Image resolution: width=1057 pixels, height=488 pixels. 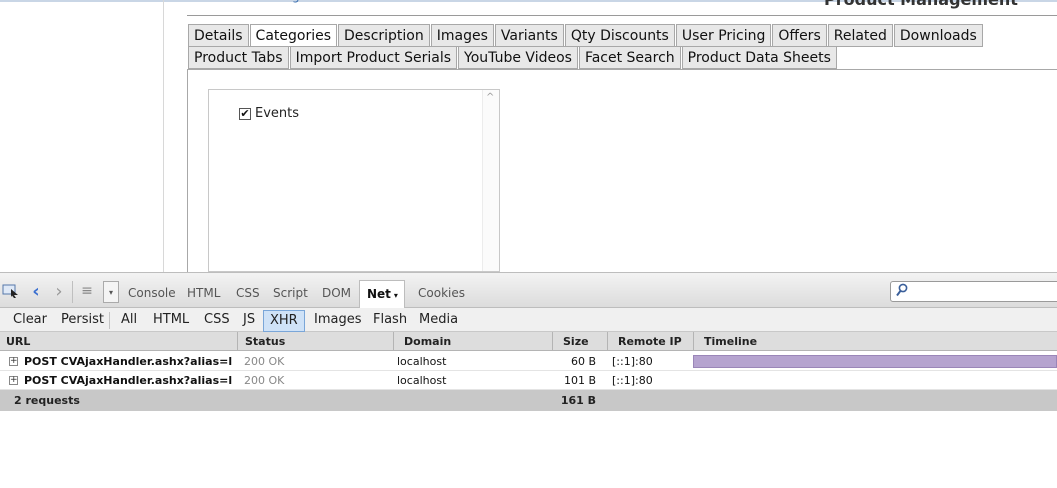 I want to click on timeline-bar, so click(x=875, y=361).